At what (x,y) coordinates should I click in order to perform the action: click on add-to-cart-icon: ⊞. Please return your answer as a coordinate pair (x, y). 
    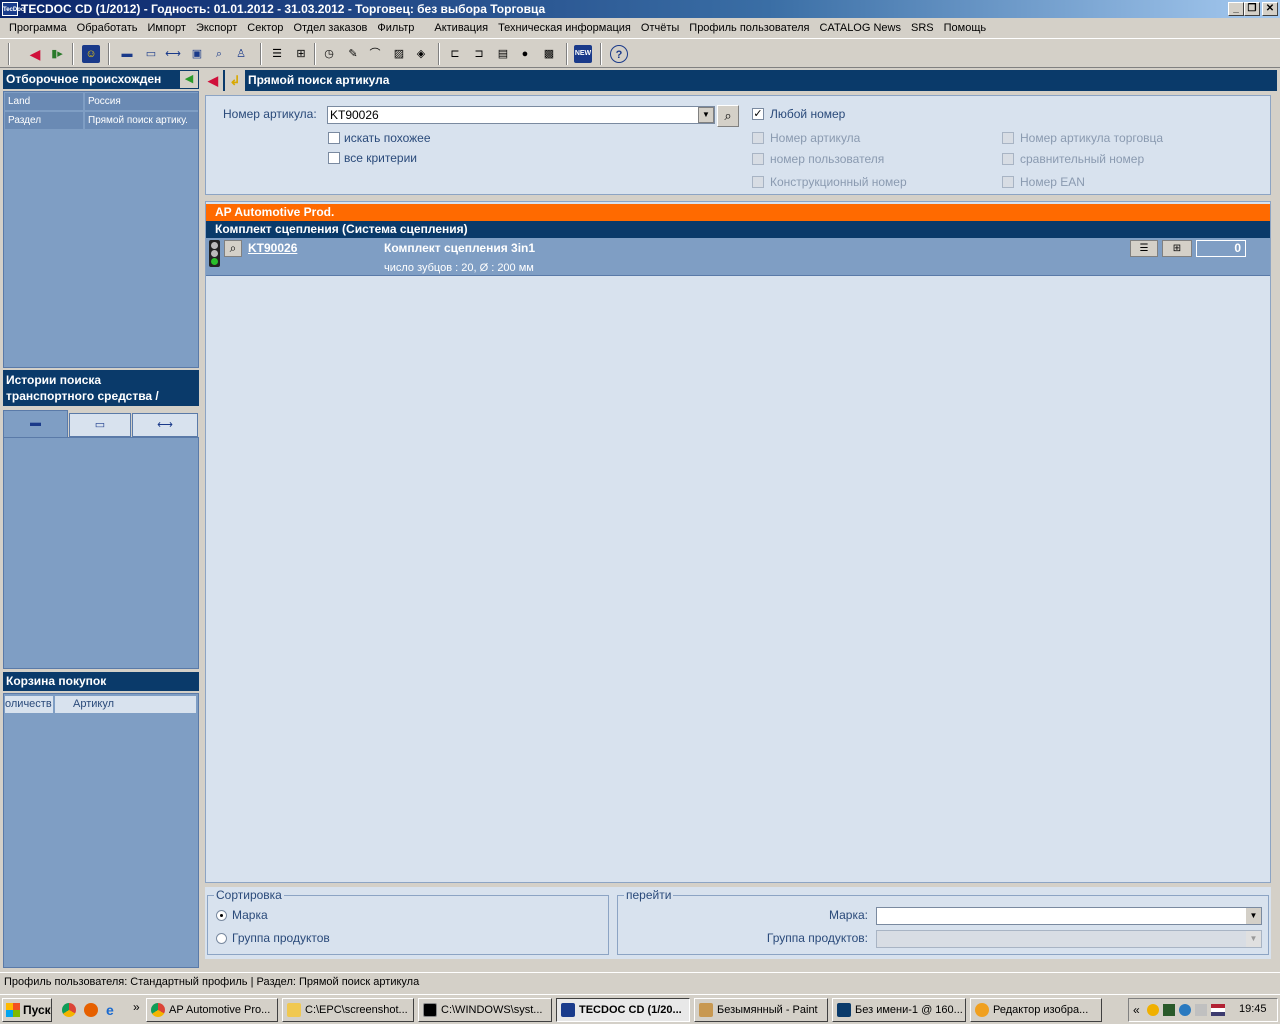
    Looking at the image, I should click on (1177, 248).